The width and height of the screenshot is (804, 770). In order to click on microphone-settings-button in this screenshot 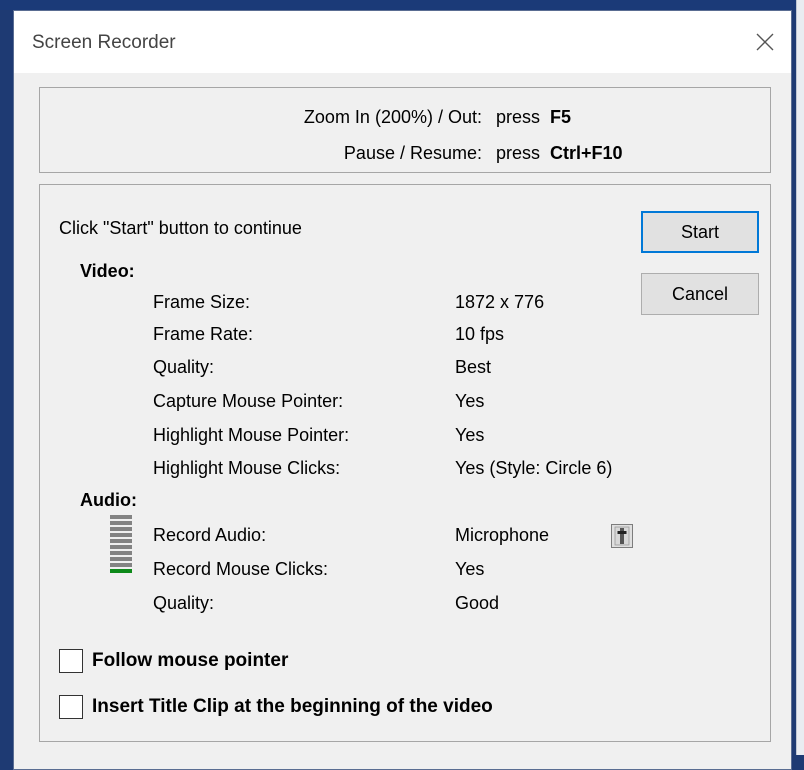, I will do `click(622, 536)`.